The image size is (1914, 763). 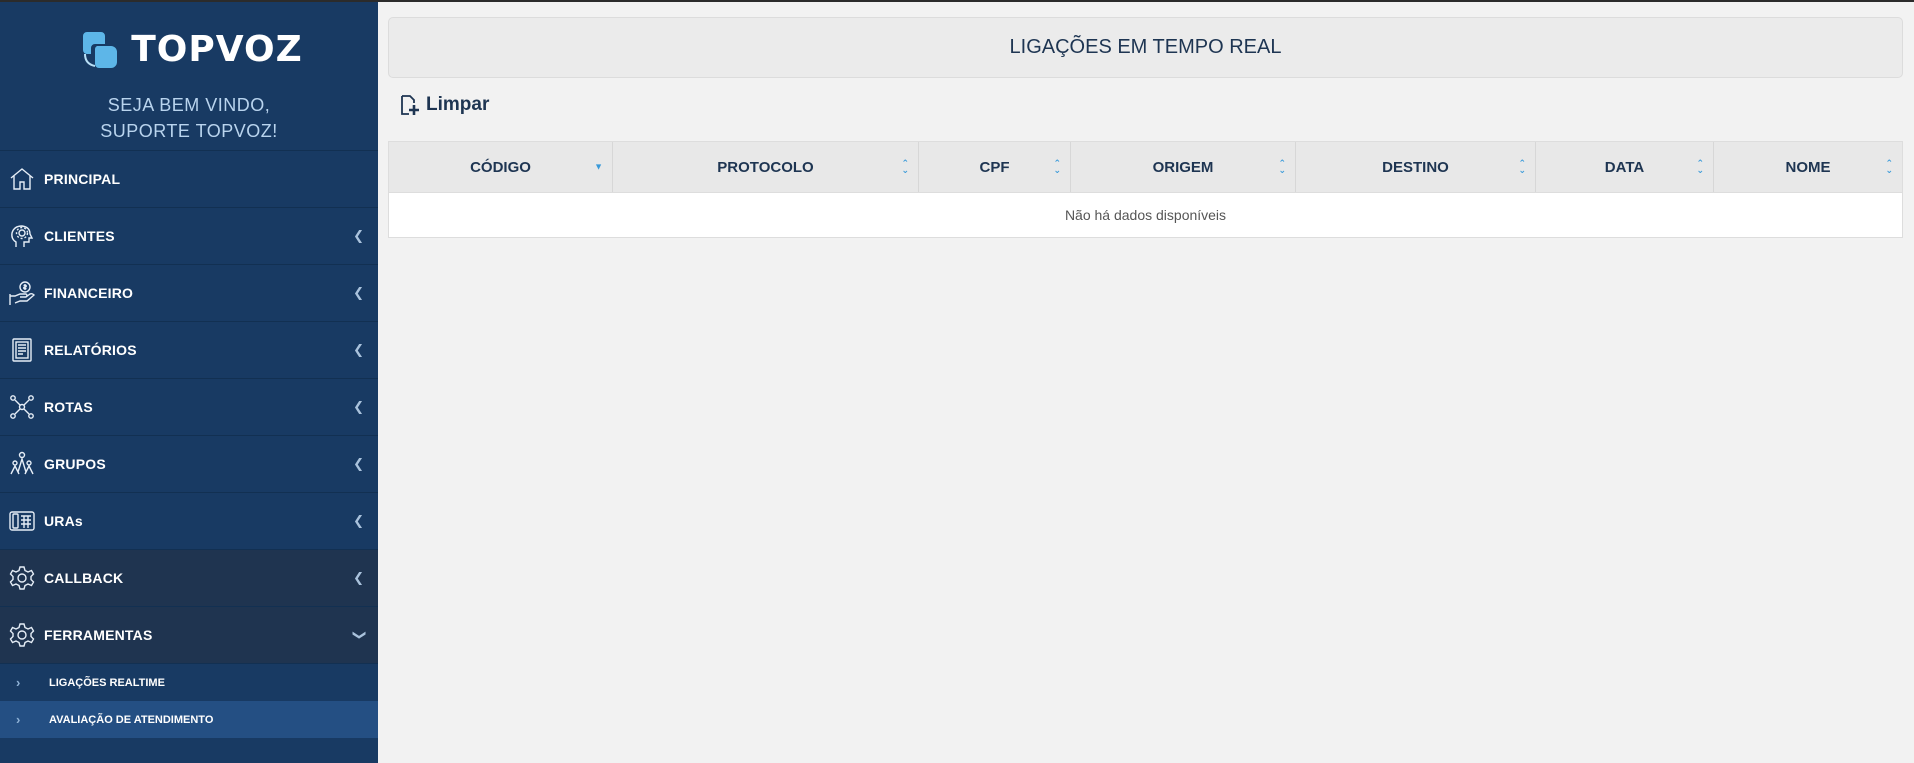 I want to click on sidebar-item-label: CLIENTES, so click(x=79, y=236).